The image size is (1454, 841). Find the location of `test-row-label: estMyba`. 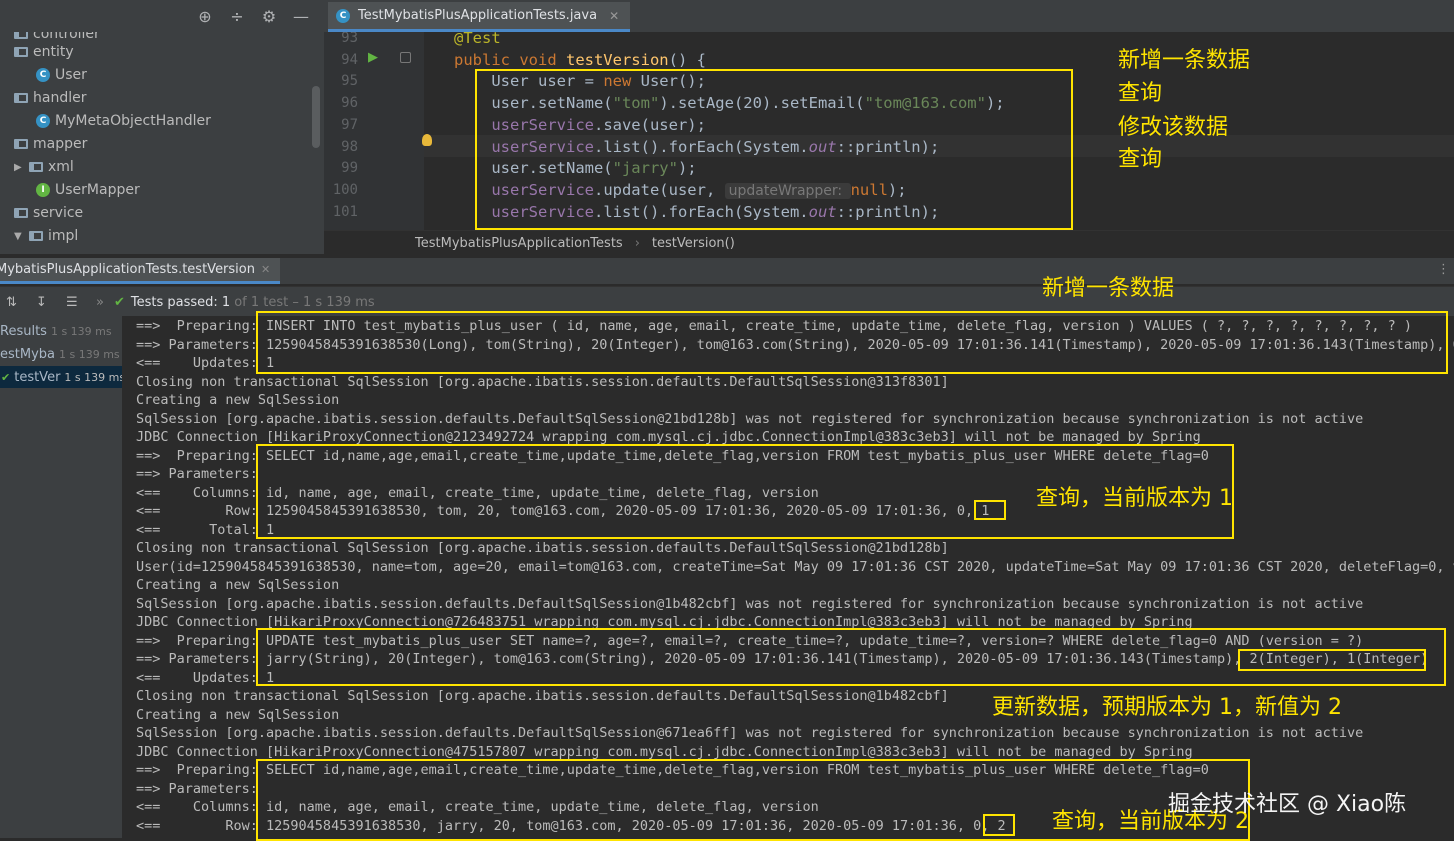

test-row-label: estMyba is located at coordinates (27, 354).